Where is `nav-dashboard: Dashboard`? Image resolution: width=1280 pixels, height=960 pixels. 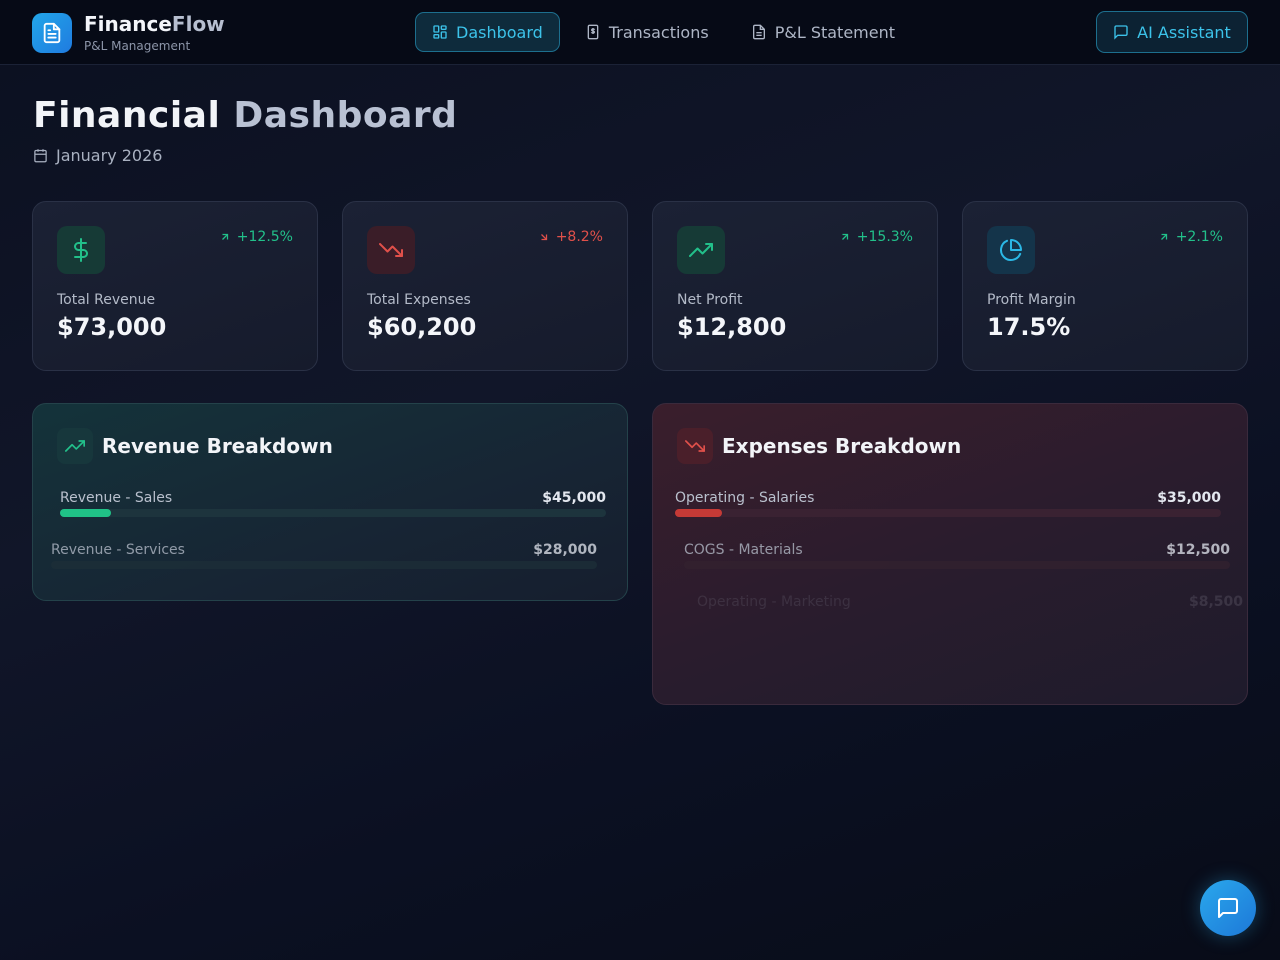 nav-dashboard: Dashboard is located at coordinates (487, 32).